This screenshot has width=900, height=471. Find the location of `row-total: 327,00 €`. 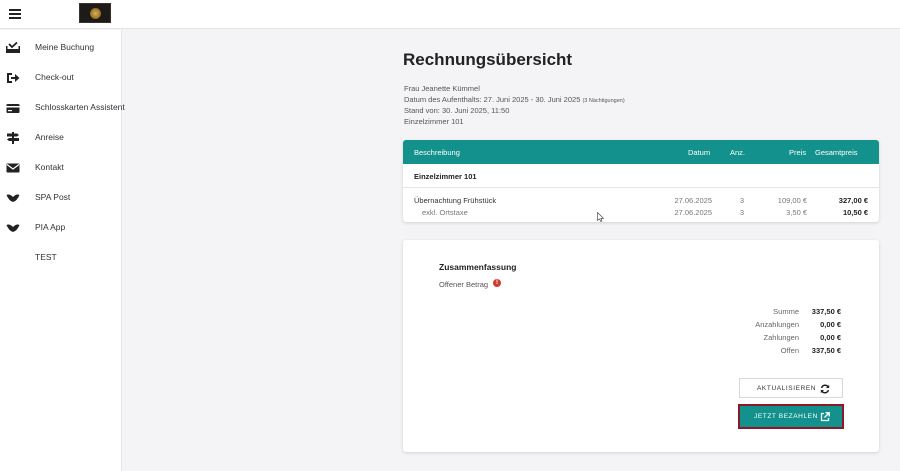

row-total: 327,00 € is located at coordinates (853, 200).